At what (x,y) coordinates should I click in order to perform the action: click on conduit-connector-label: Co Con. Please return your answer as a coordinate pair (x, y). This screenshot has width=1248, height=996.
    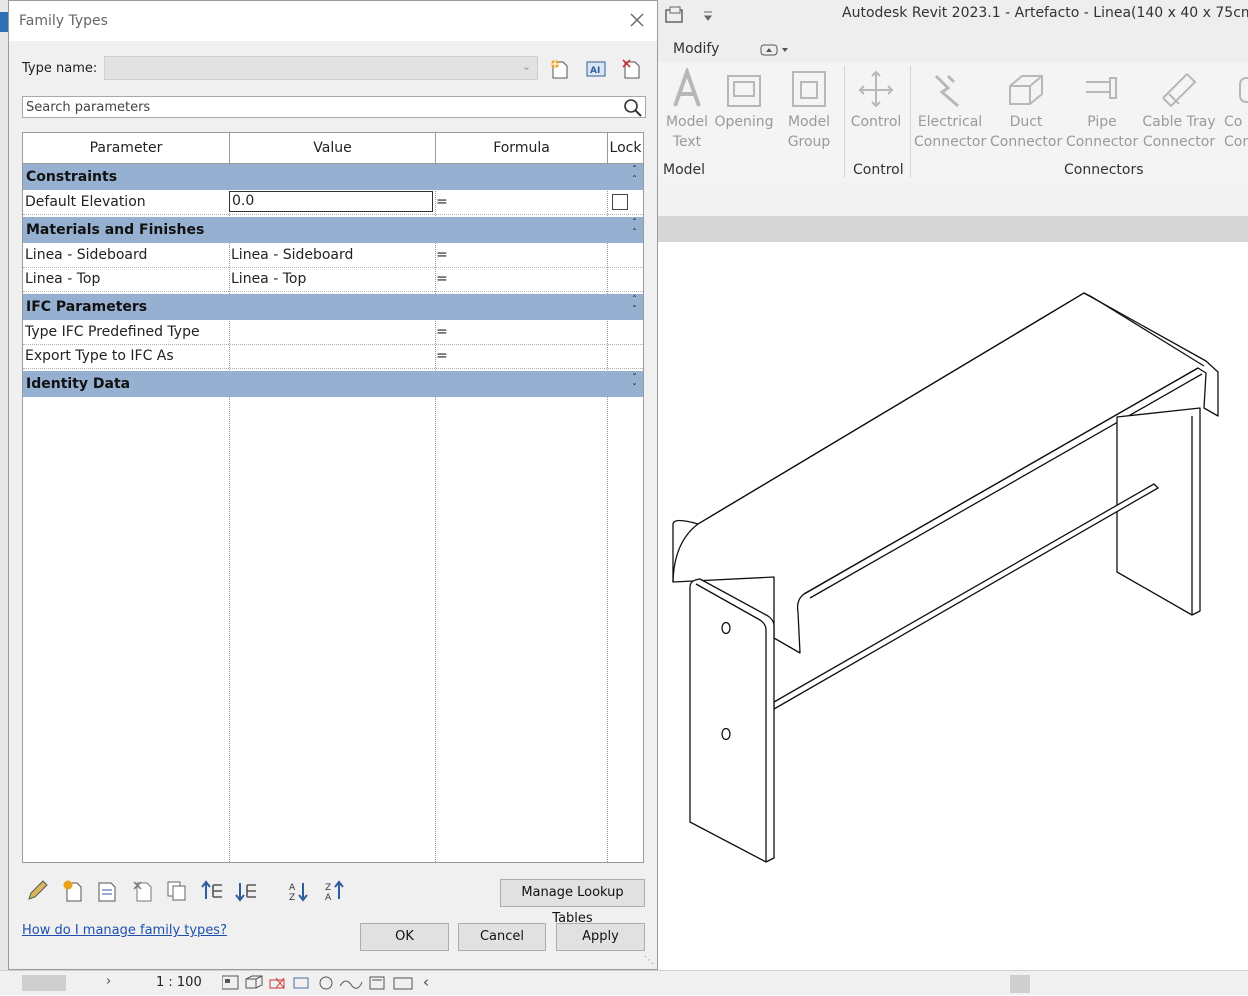
    Looking at the image, I should click on (1236, 132).